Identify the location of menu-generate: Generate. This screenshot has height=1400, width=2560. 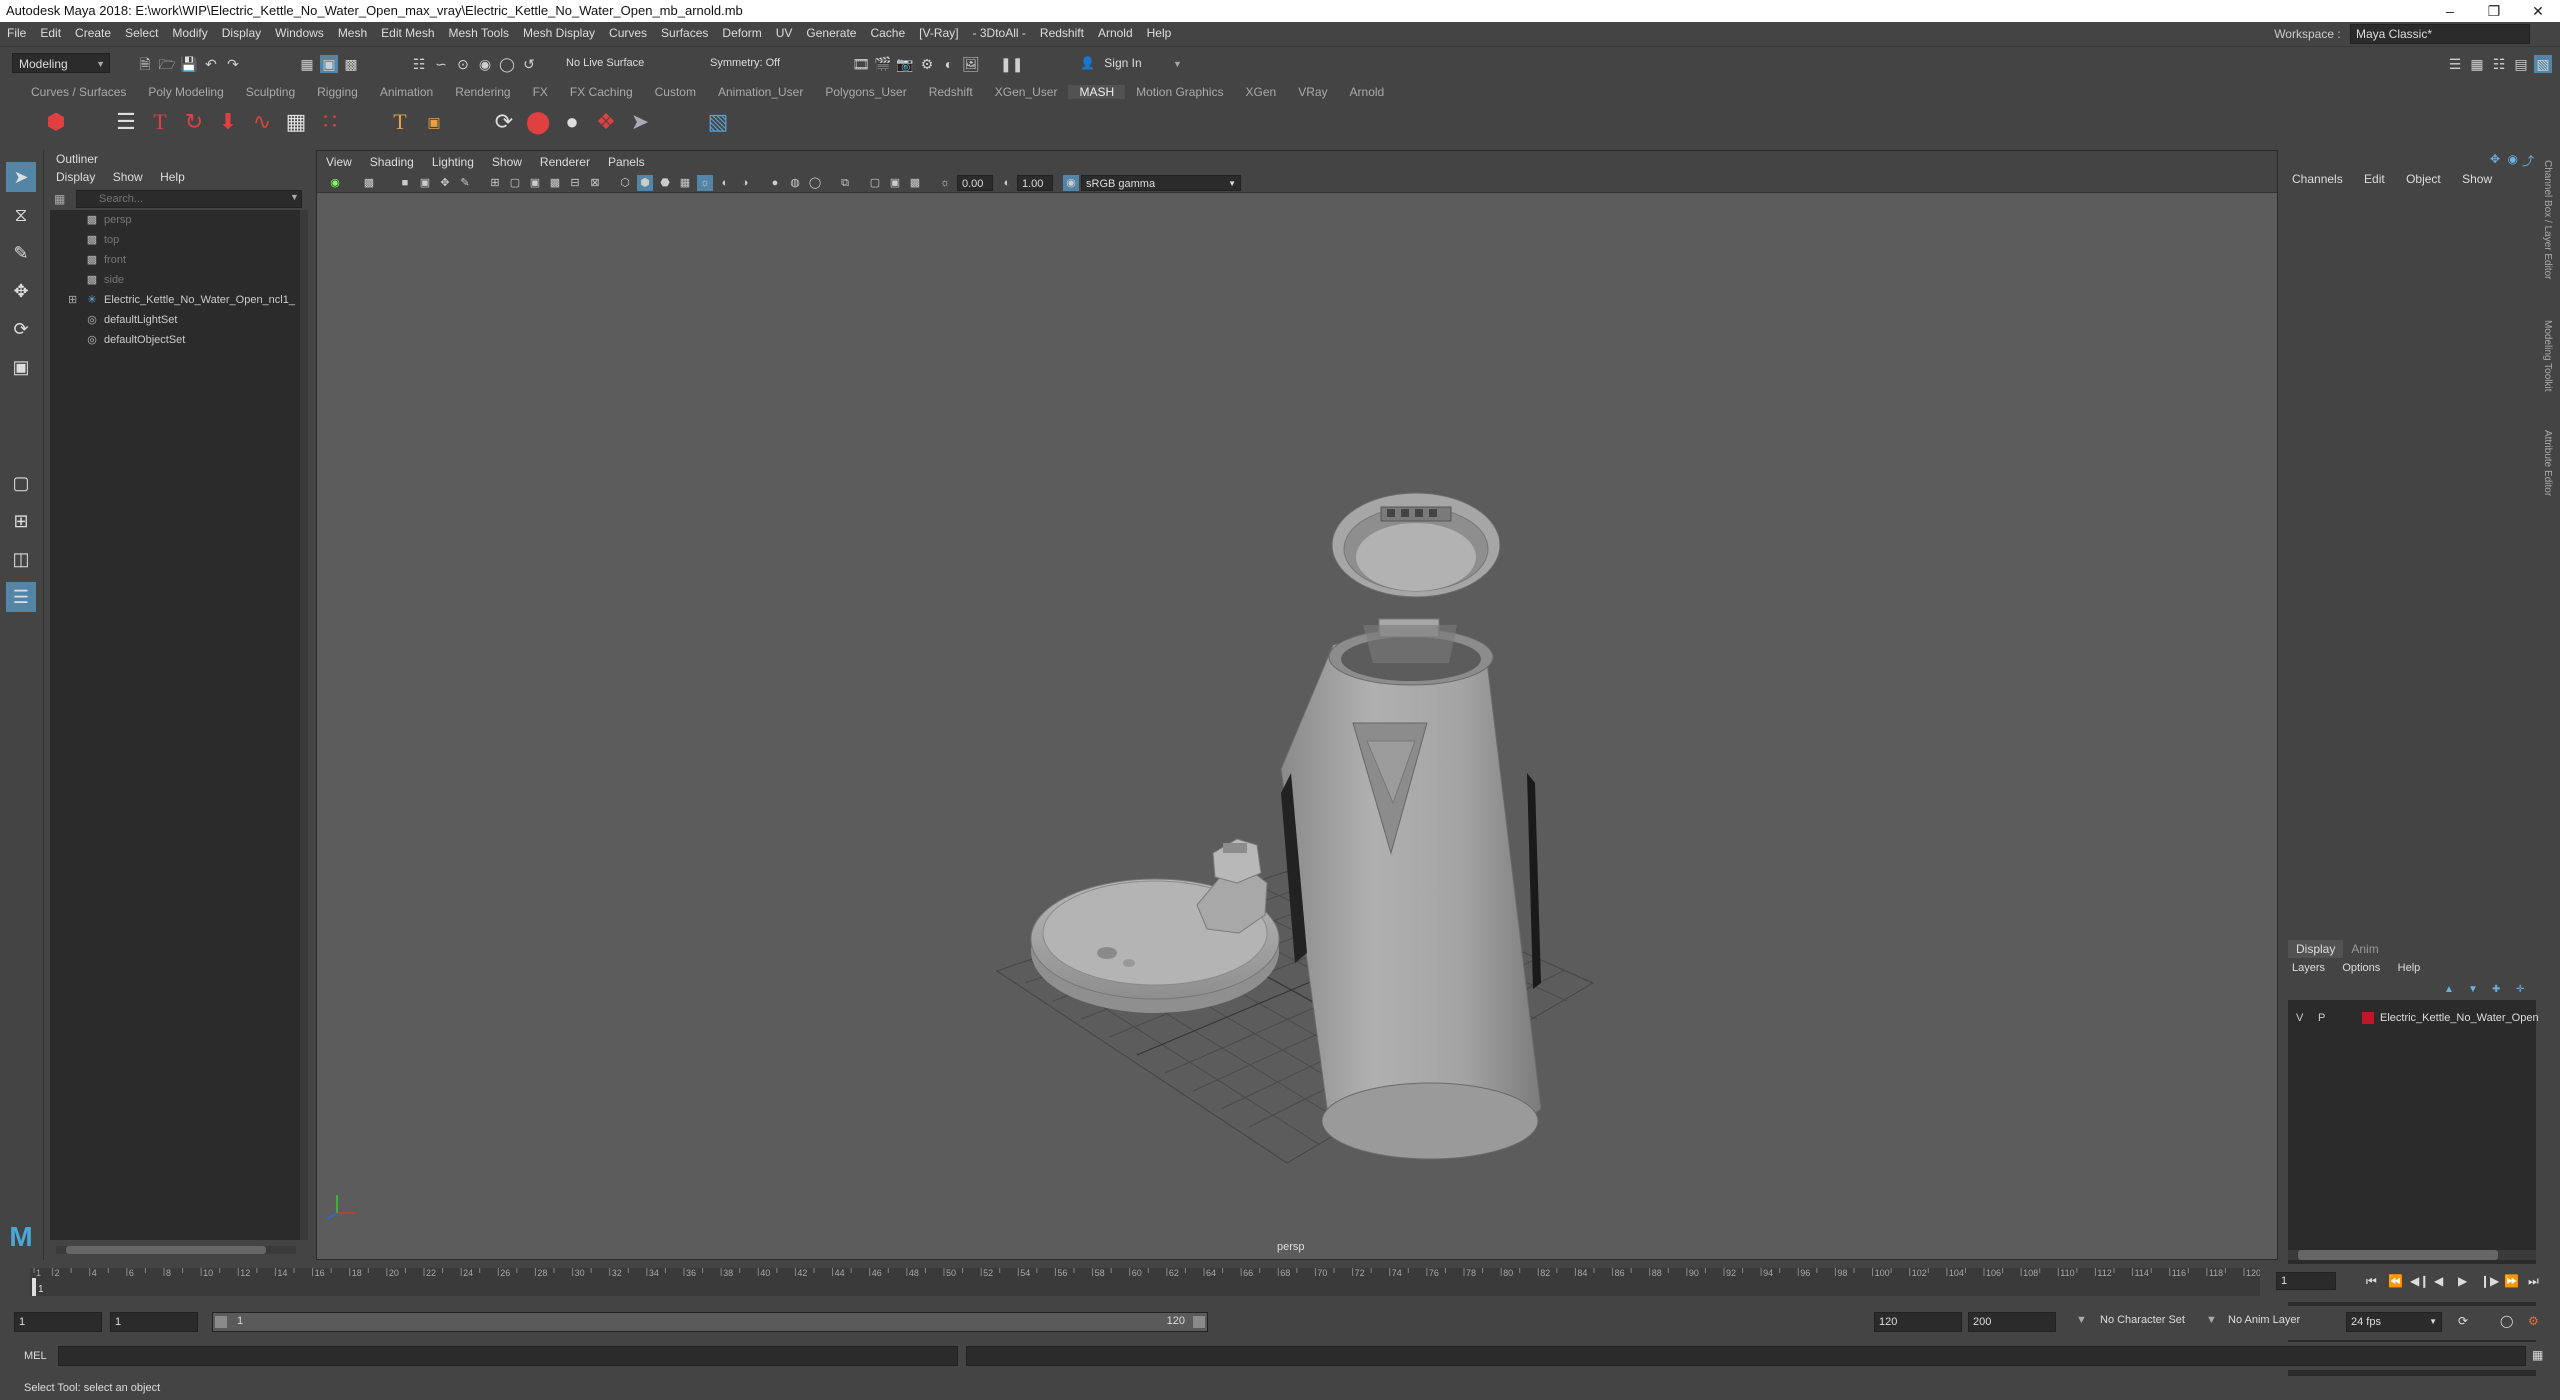
(831, 33).